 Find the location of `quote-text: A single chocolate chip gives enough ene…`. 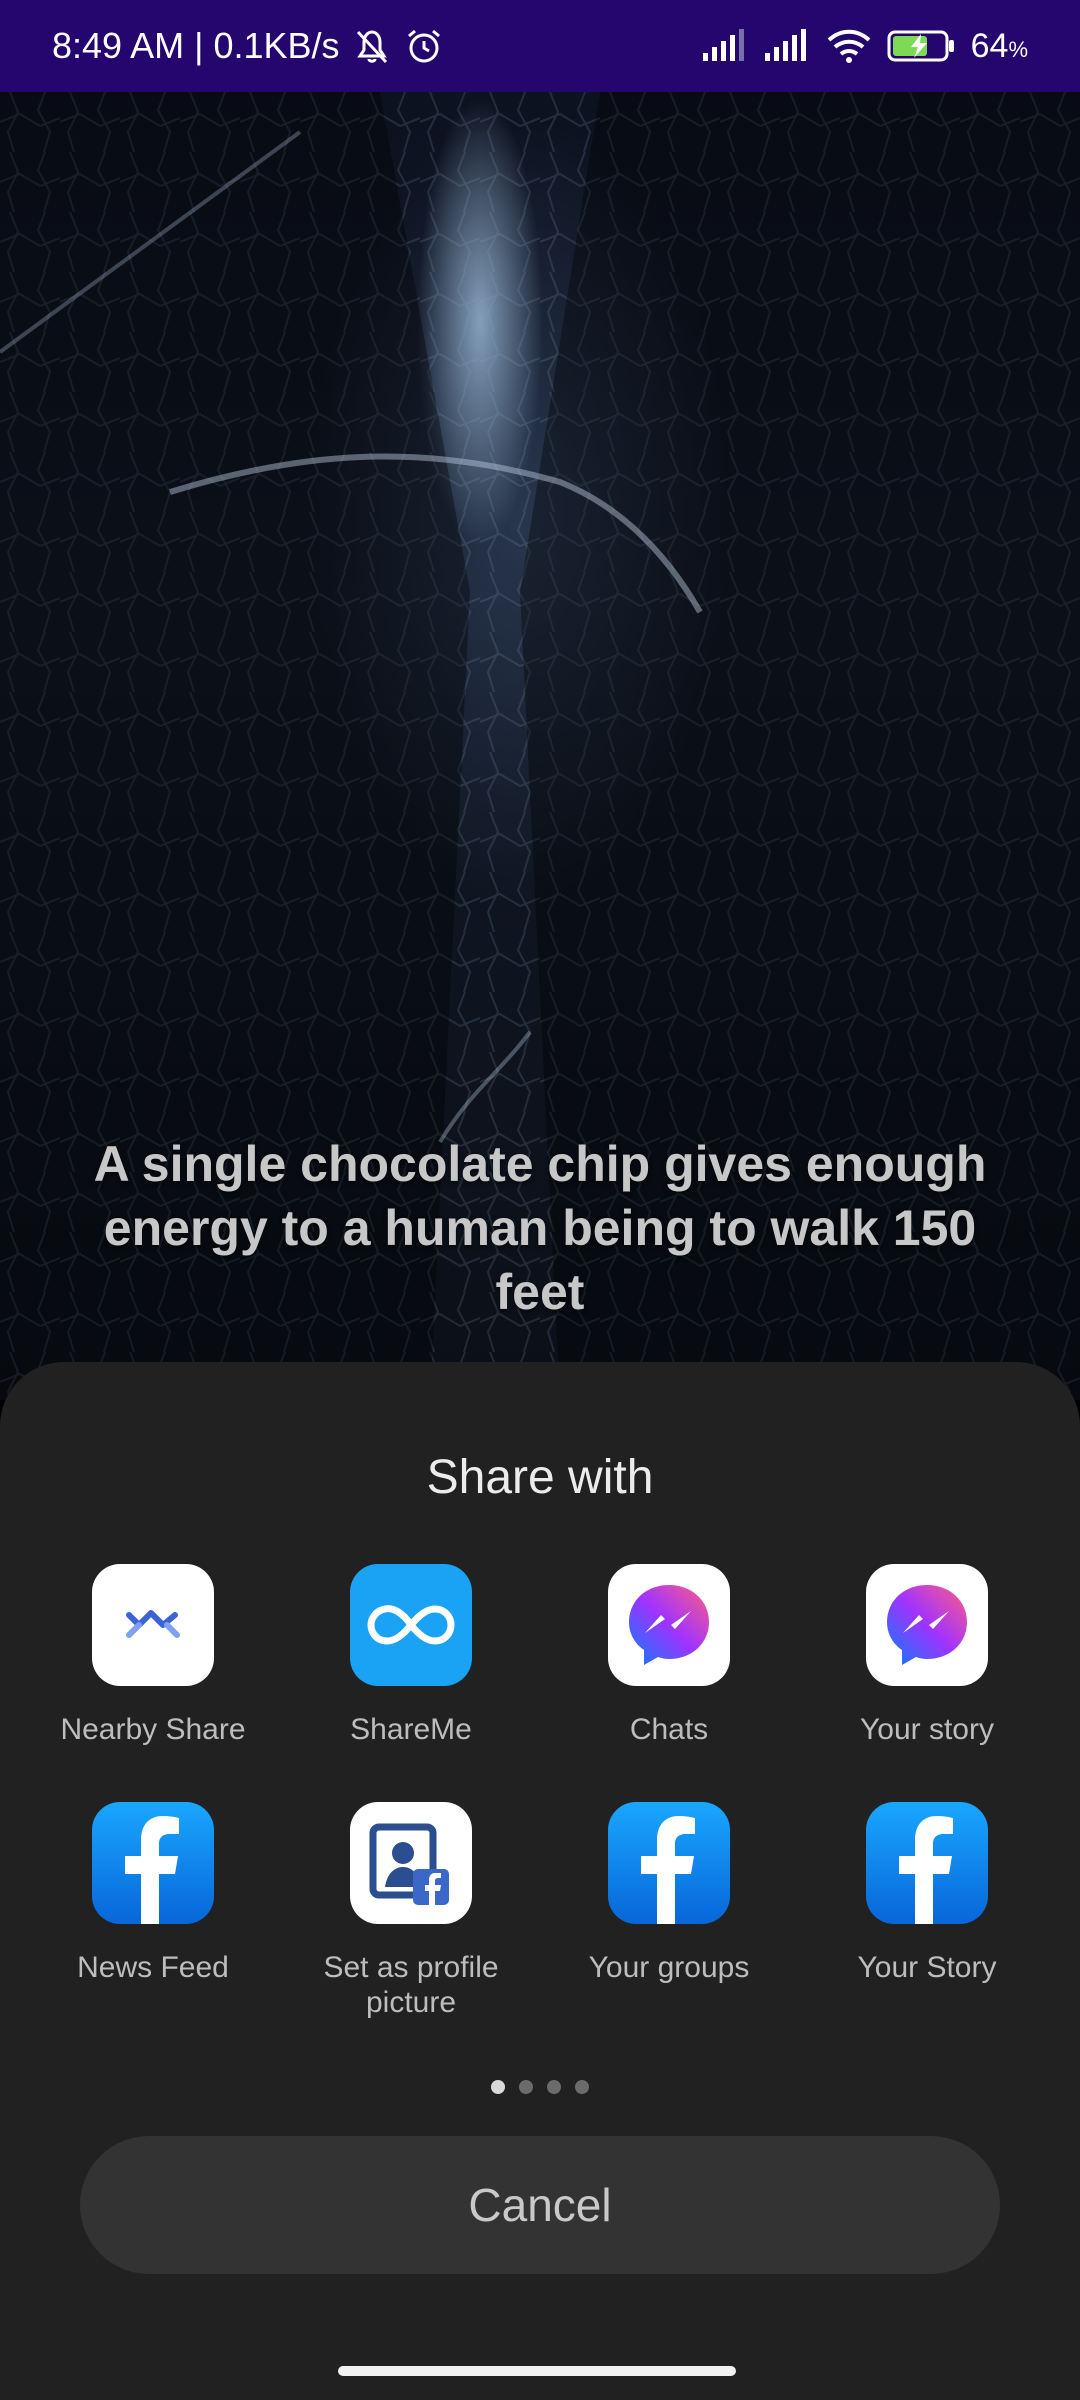

quote-text: A single chocolate chip gives enough ene… is located at coordinates (540, 1228).